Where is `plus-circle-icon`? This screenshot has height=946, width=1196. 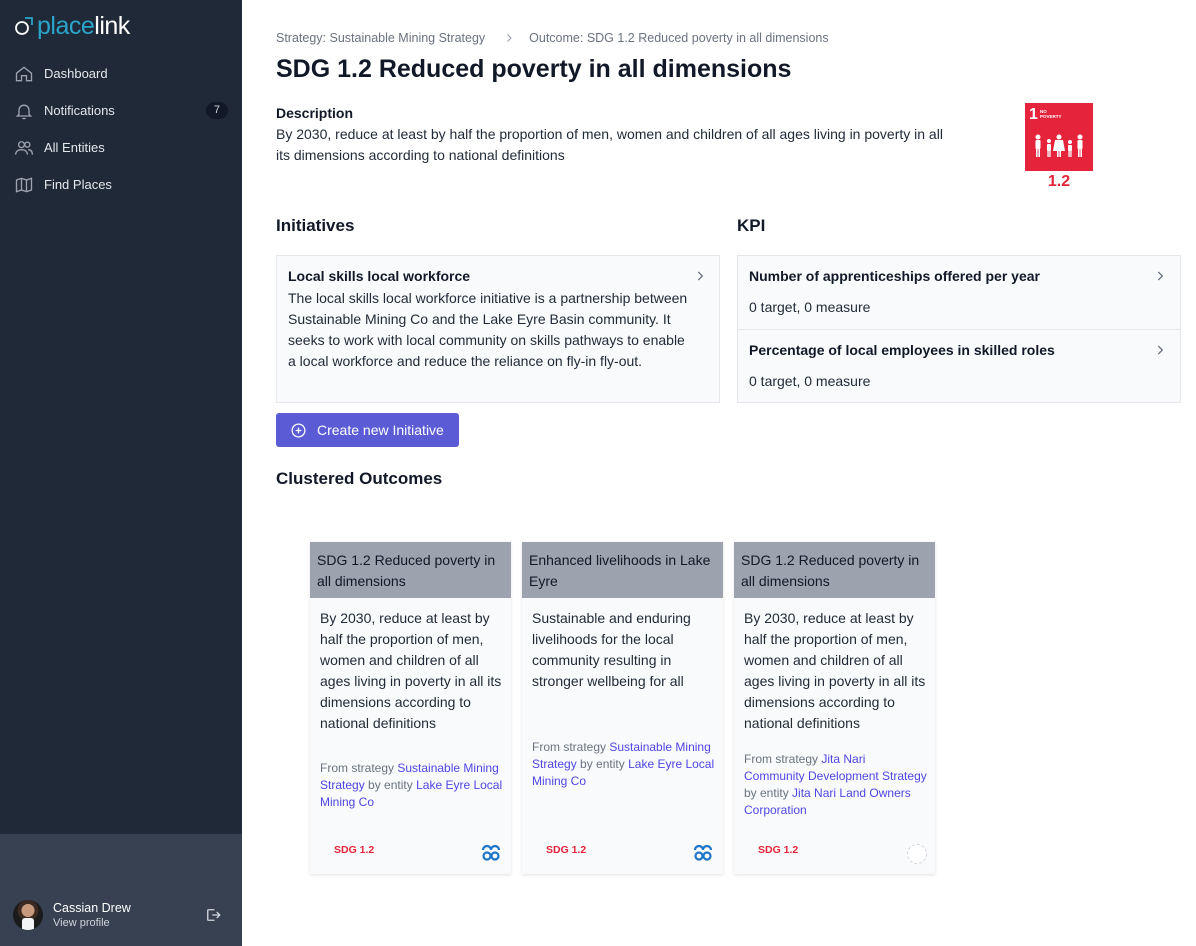 plus-circle-icon is located at coordinates (298, 430).